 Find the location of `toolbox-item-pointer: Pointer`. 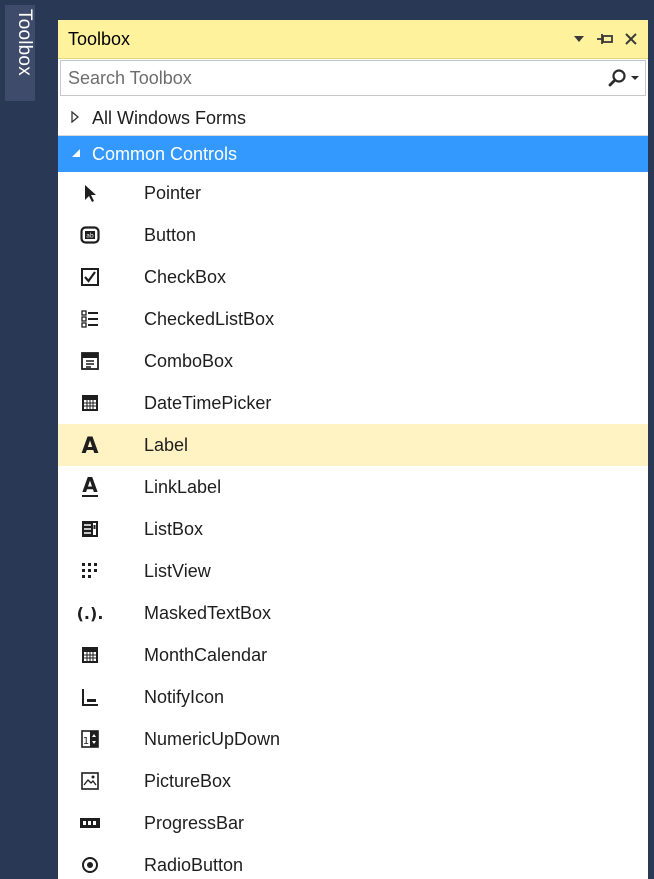

toolbox-item-pointer: Pointer is located at coordinates (353, 193).